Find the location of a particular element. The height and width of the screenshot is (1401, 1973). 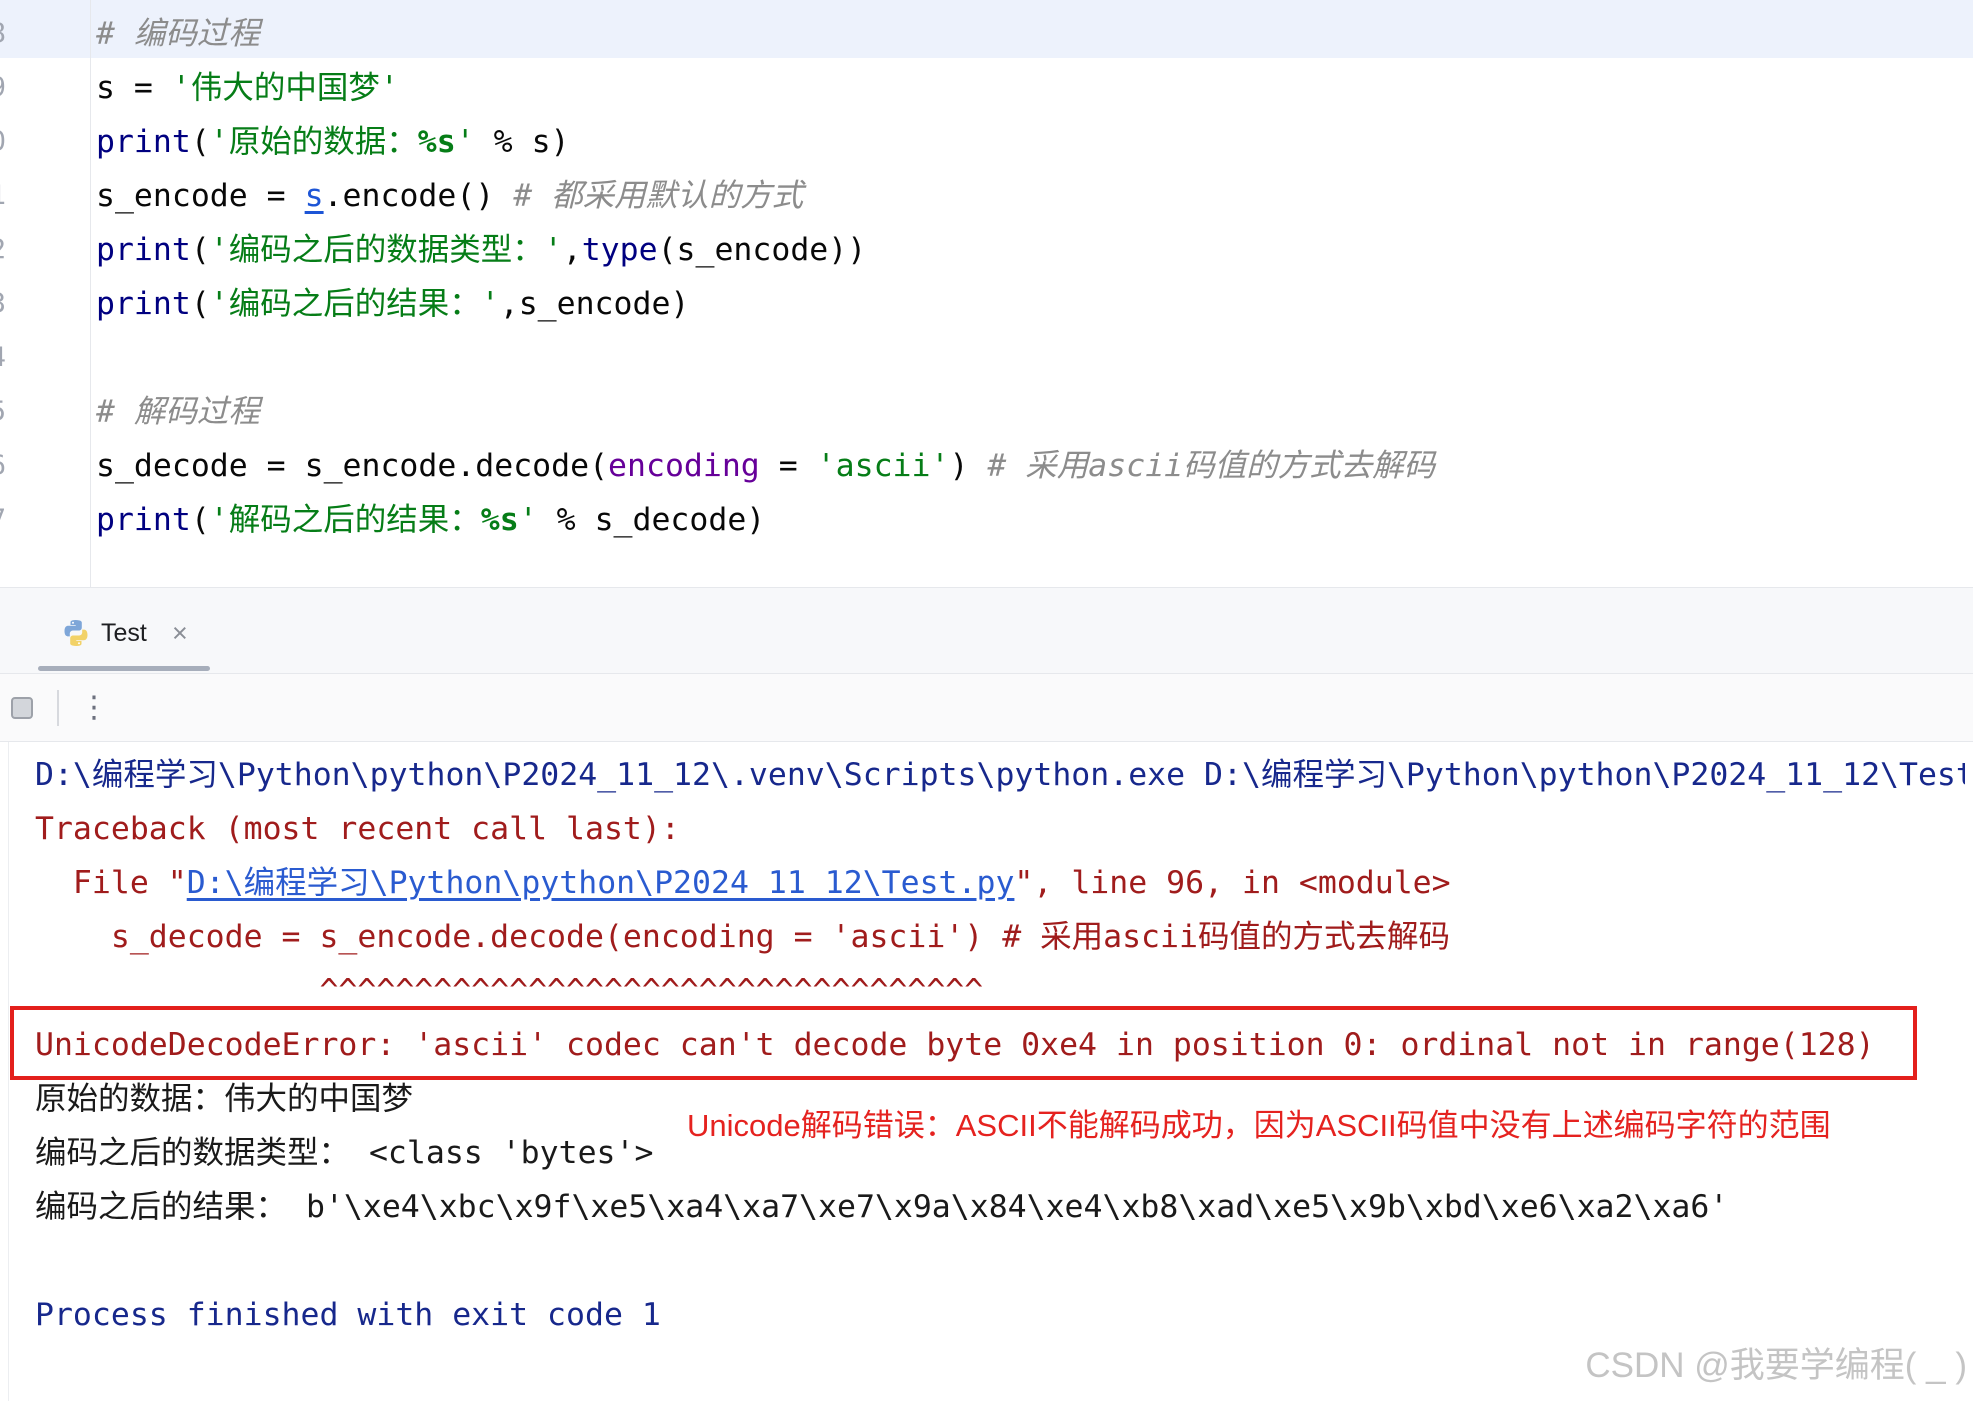

code-token: '解码之后的结果： is located at coordinates (345, 520).